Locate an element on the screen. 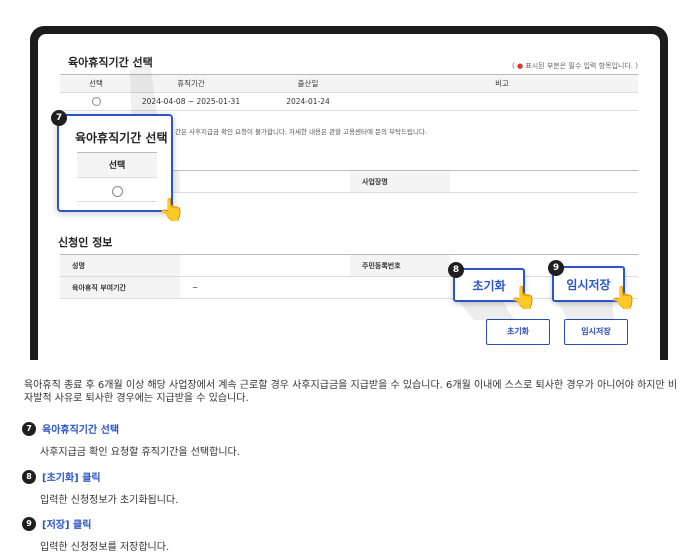  step-7-heading: 7 육아휴직기간 선택 is located at coordinates (70, 428).